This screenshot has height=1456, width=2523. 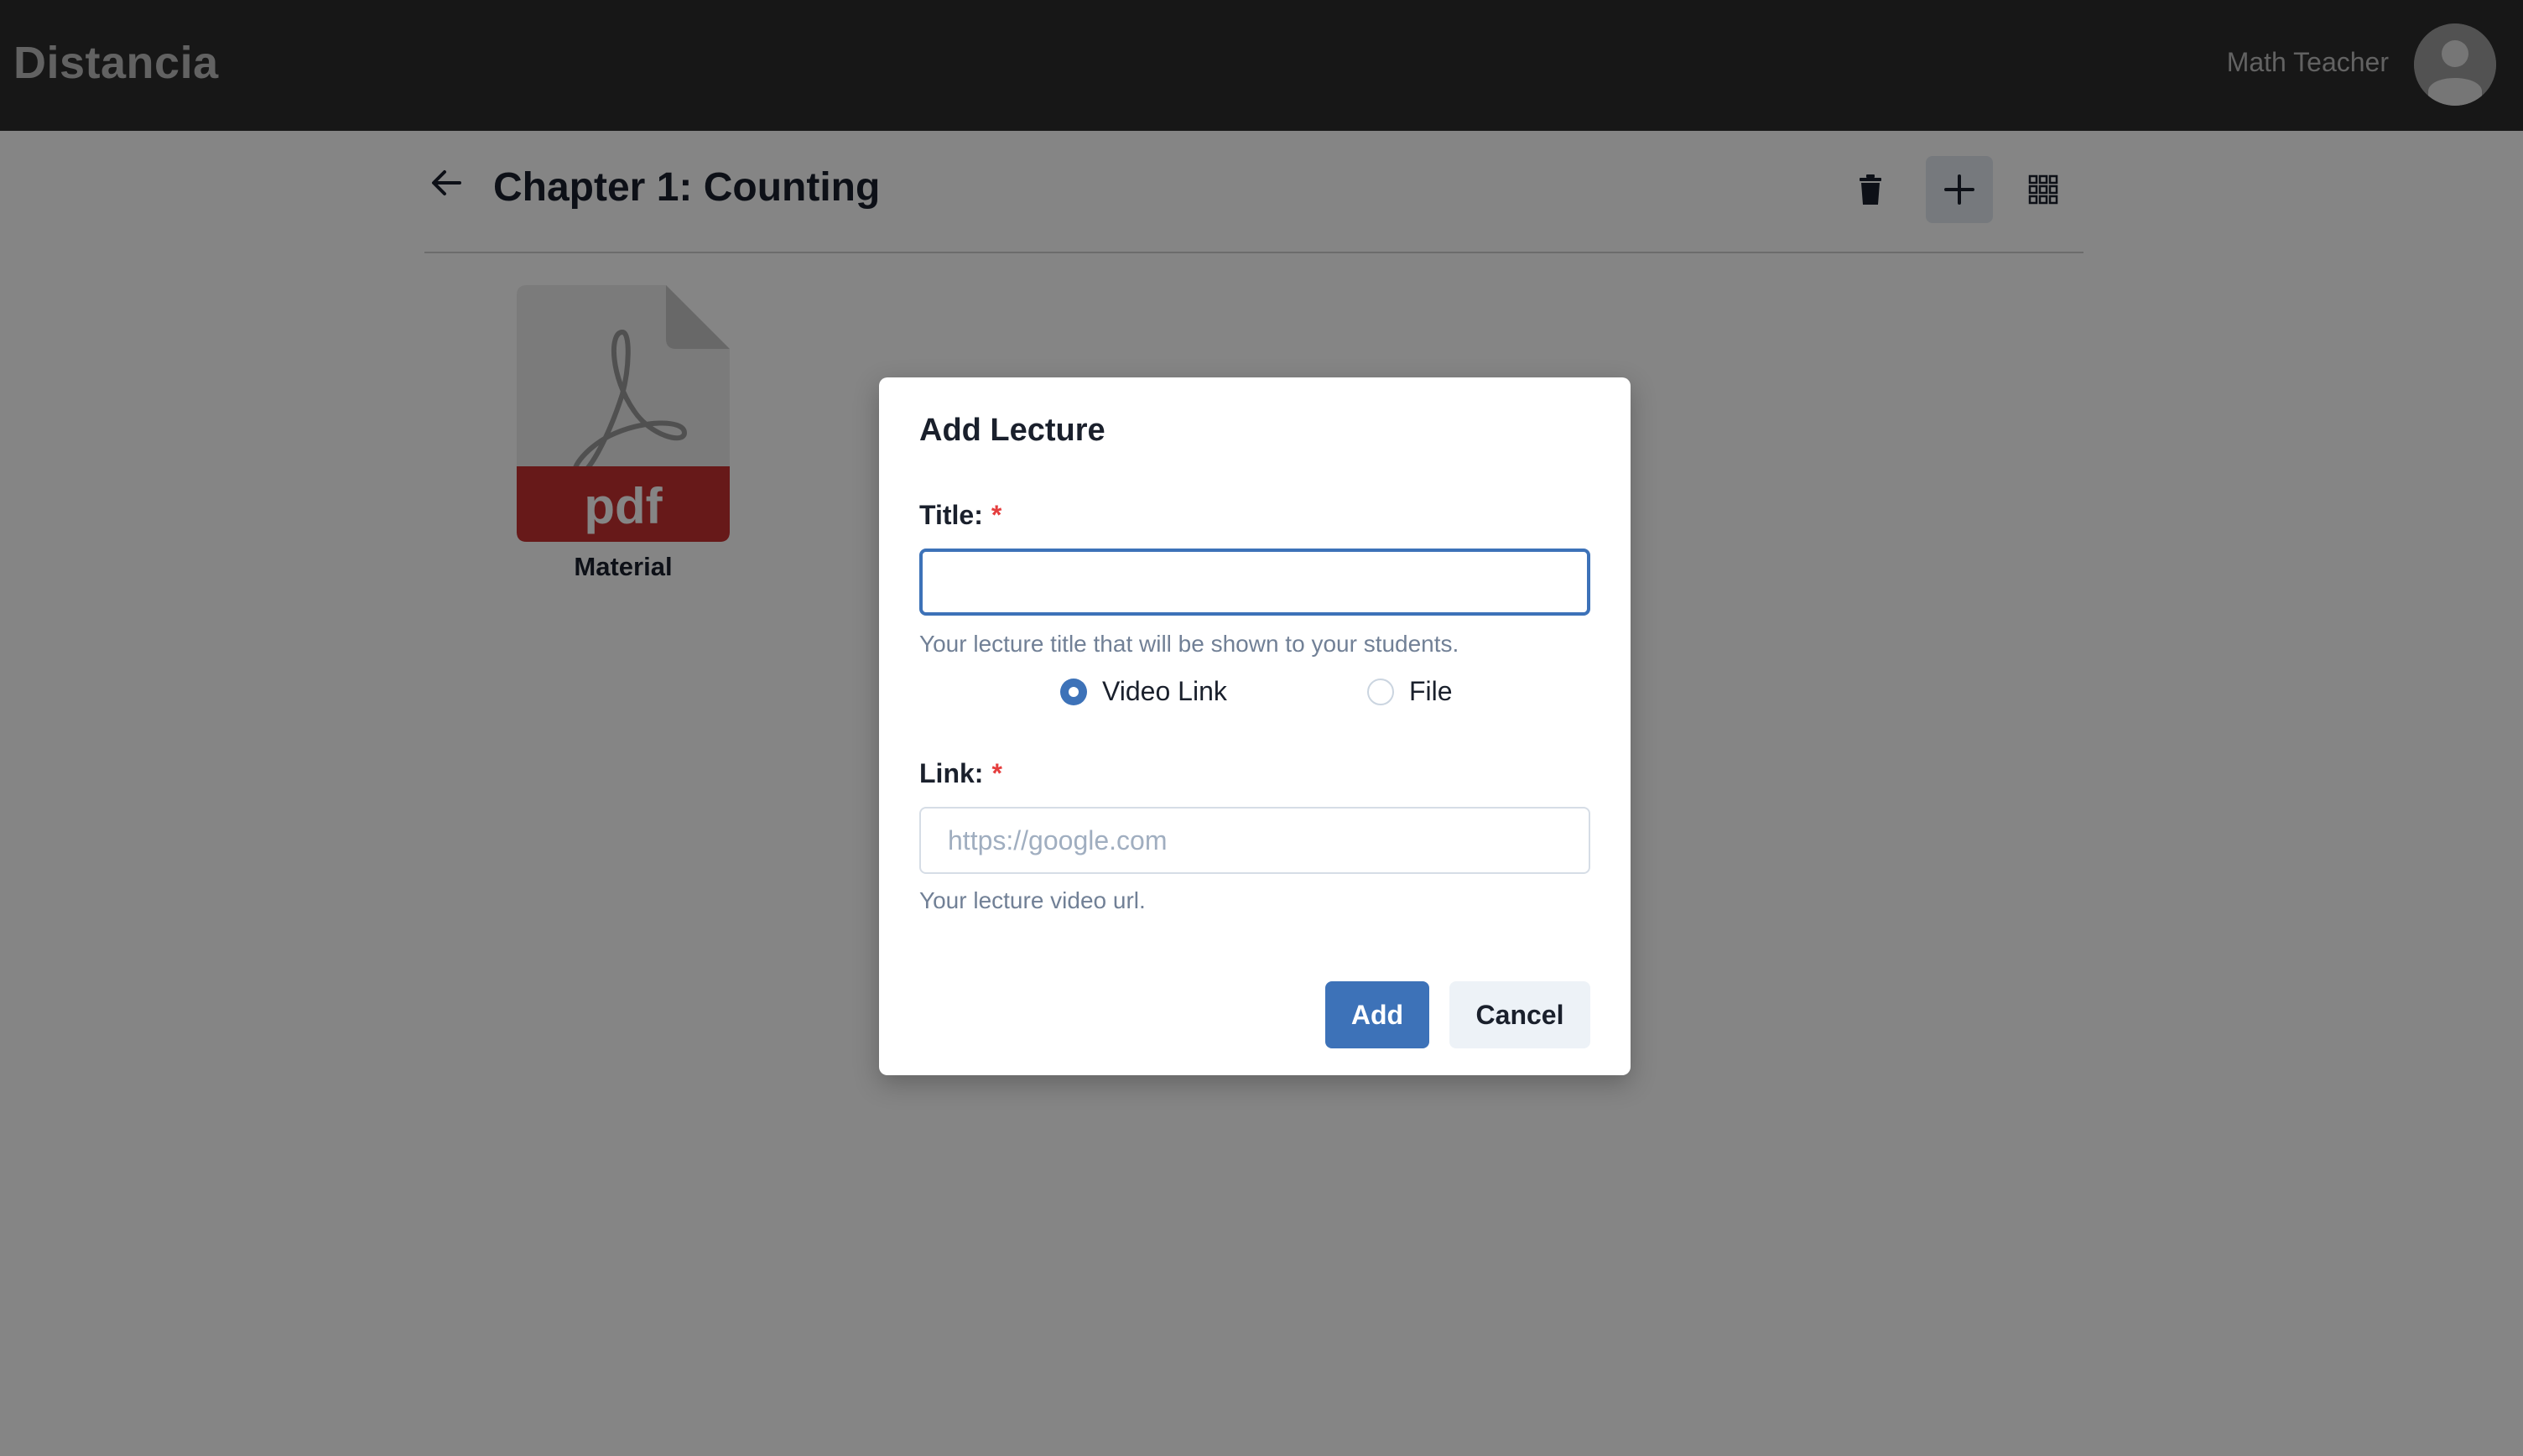 I want to click on title-field-label: Title: *, so click(x=960, y=515).